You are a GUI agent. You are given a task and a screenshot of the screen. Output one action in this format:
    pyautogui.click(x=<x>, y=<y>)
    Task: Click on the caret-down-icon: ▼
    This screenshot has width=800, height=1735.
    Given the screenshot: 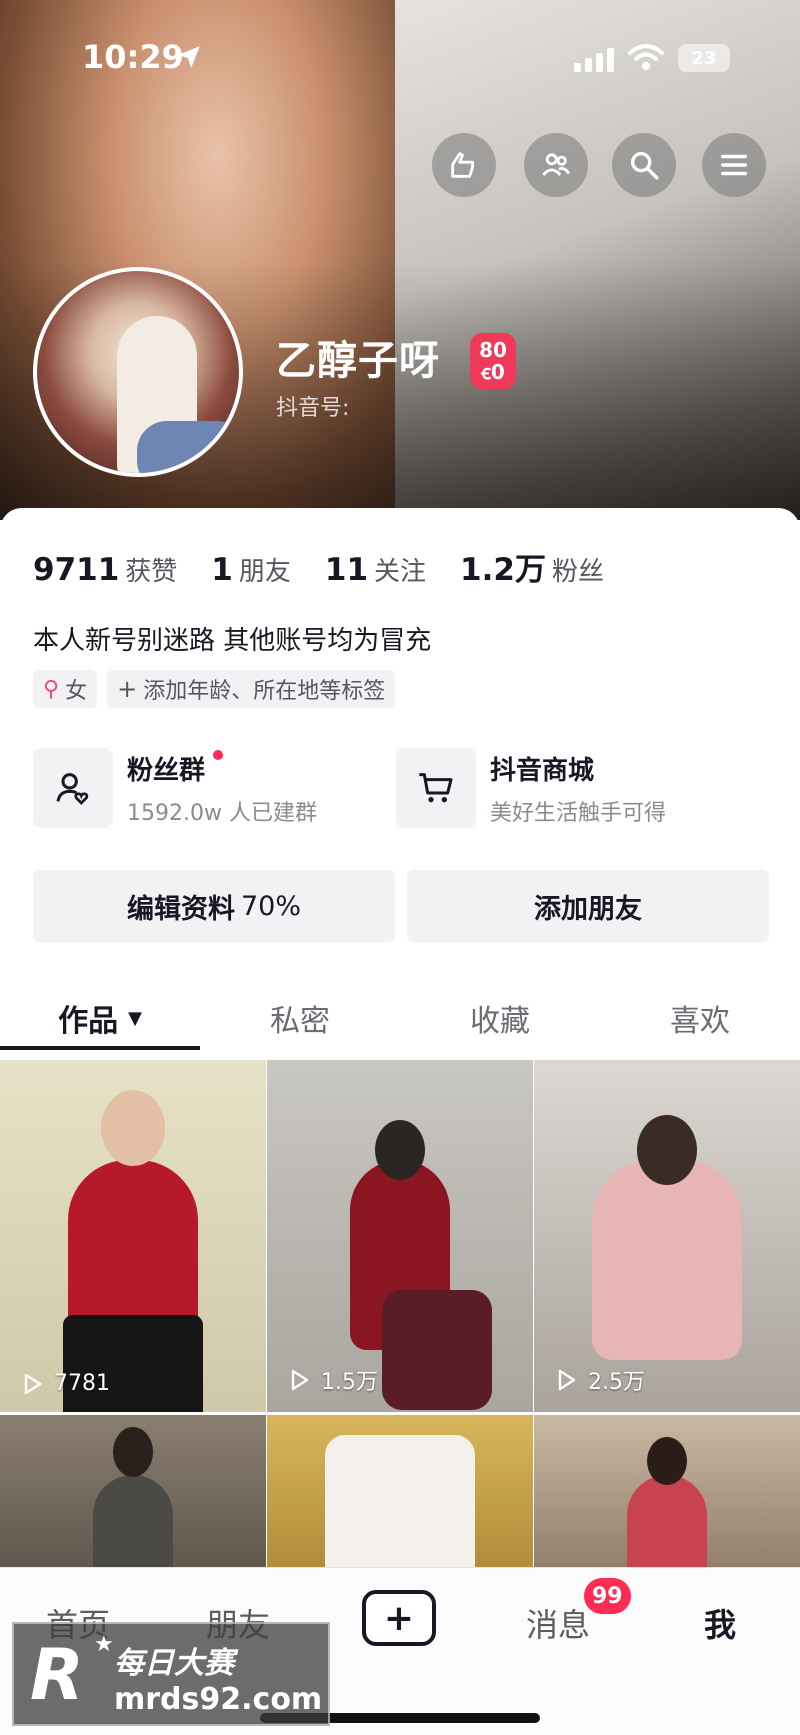 What is the action you would take?
    pyautogui.click(x=135, y=1018)
    